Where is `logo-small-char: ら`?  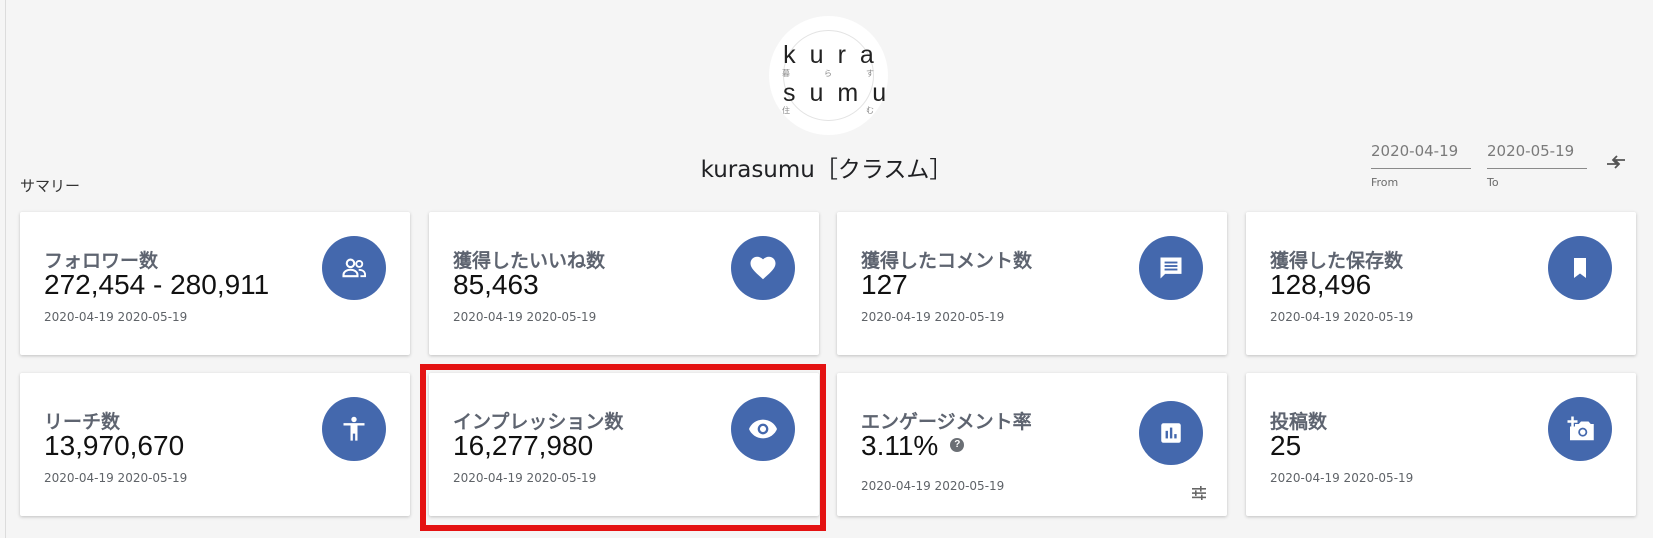
logo-small-char: ら is located at coordinates (828, 73).